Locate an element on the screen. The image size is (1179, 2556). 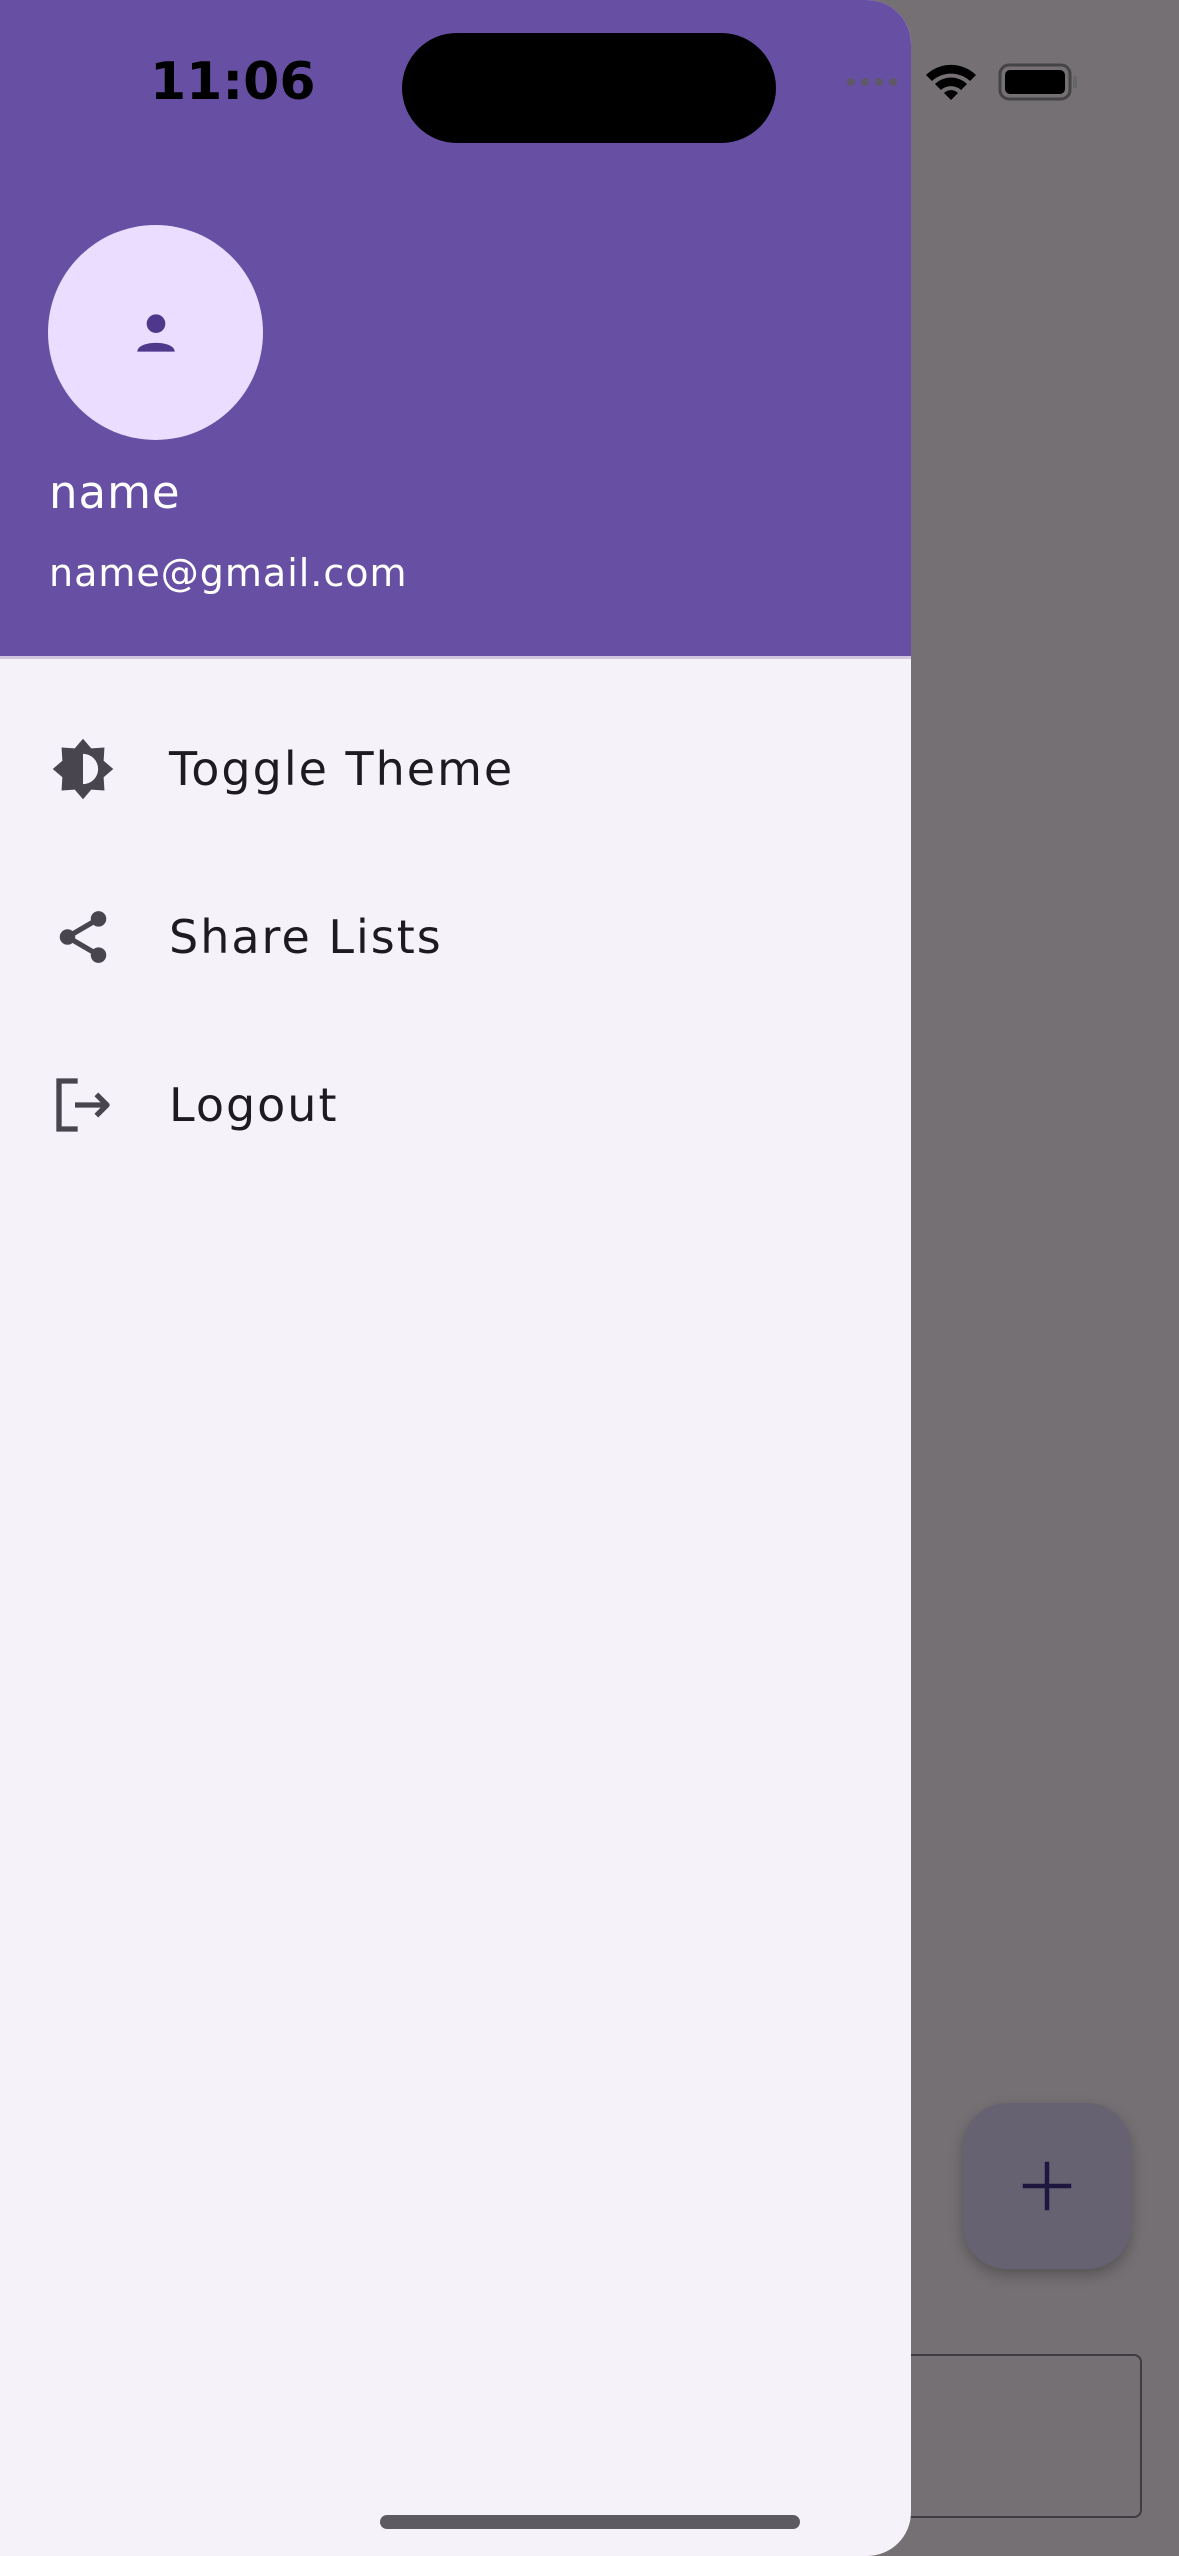
wifi-icon is located at coordinates (951, 82).